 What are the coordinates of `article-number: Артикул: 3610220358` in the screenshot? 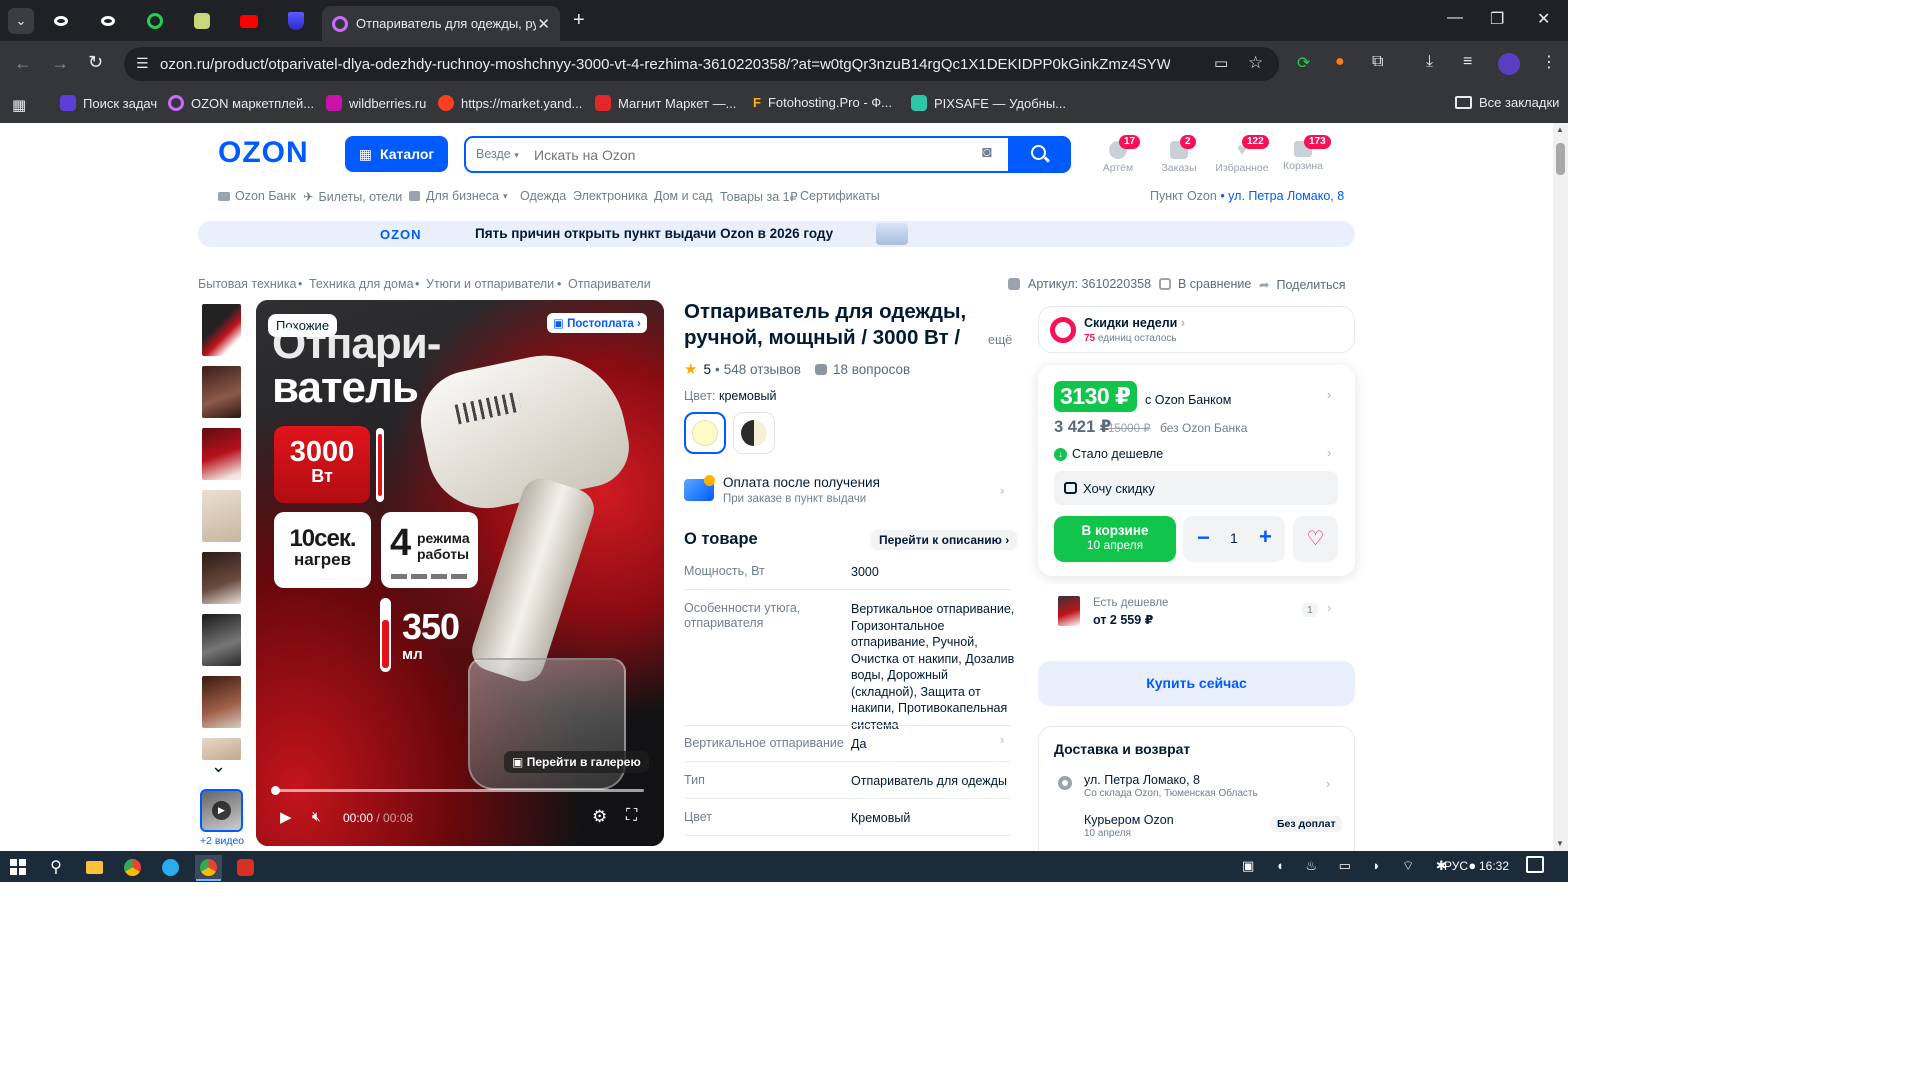 It's located at (1079, 284).